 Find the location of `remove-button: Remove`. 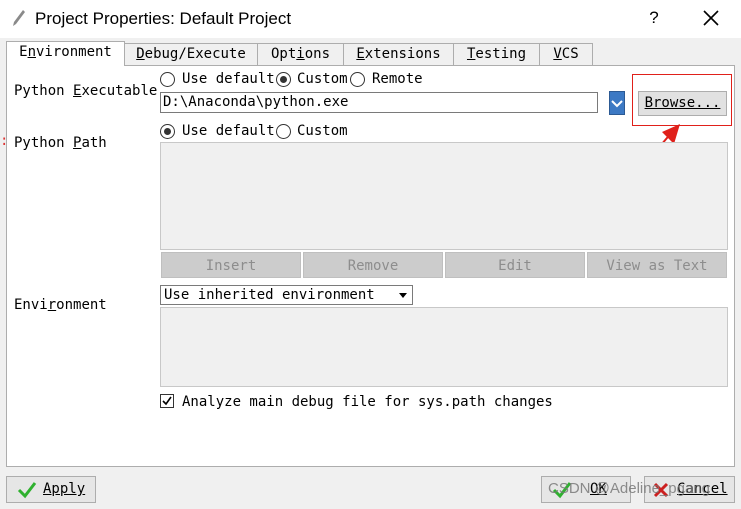

remove-button: Remove is located at coordinates (373, 265).